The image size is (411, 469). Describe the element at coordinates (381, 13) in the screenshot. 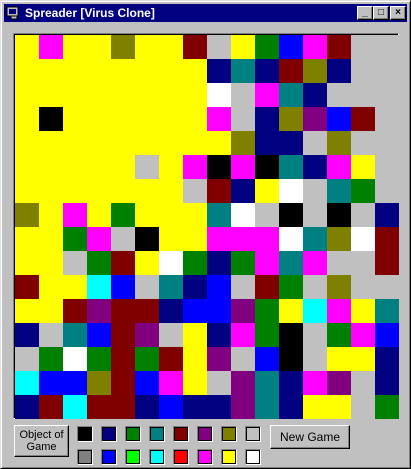

I see `maximize-button: □` at that location.